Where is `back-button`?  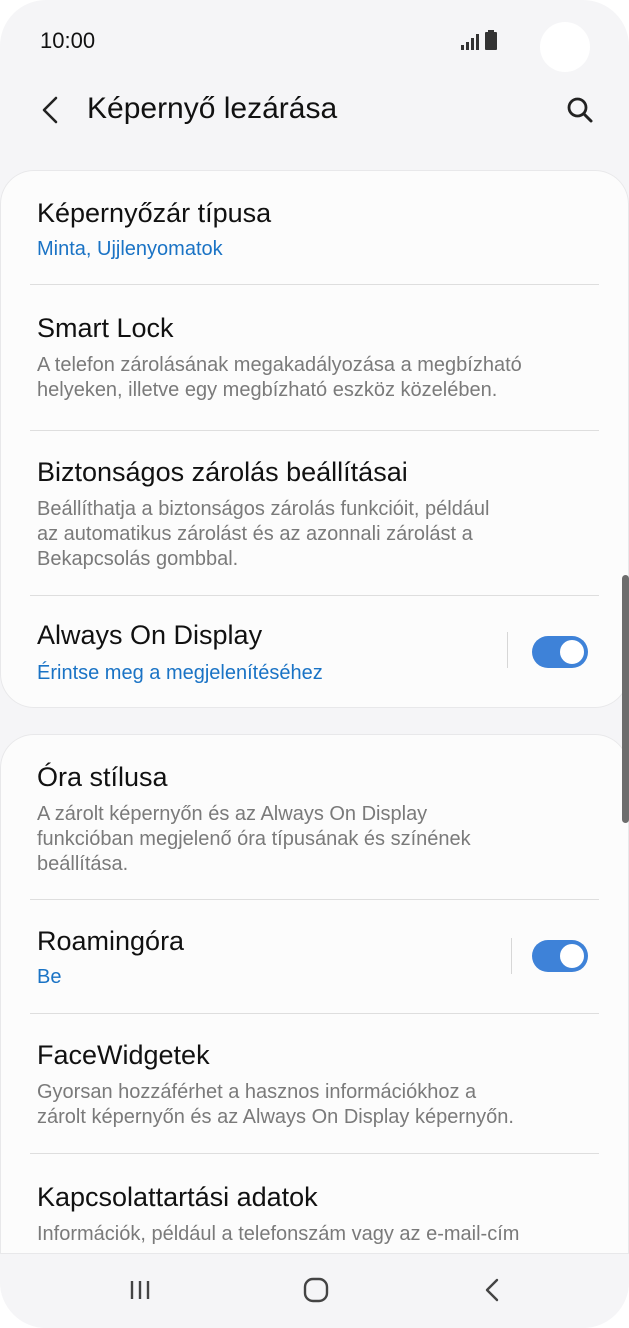
back-button is located at coordinates (50, 110).